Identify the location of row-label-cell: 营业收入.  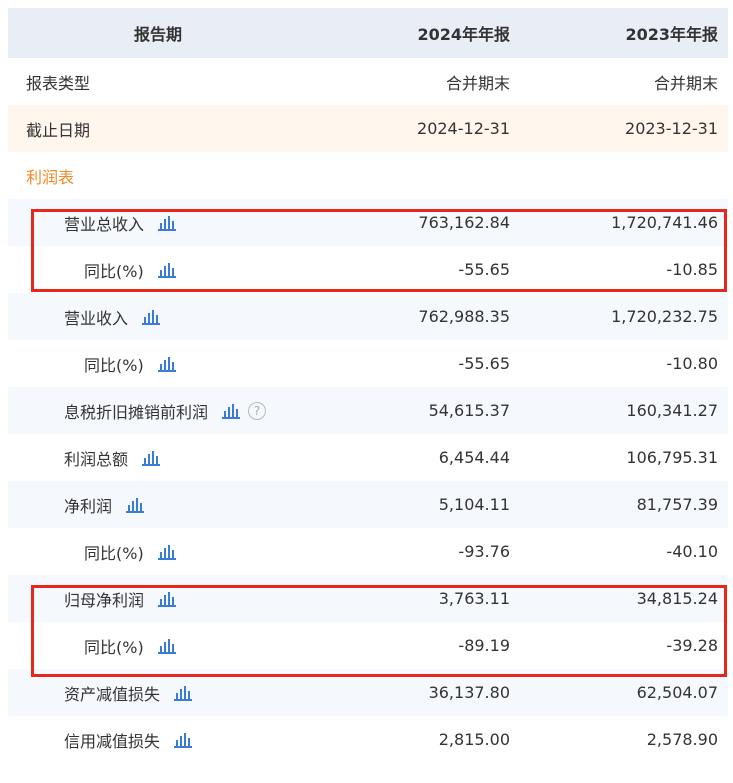
(159, 316).